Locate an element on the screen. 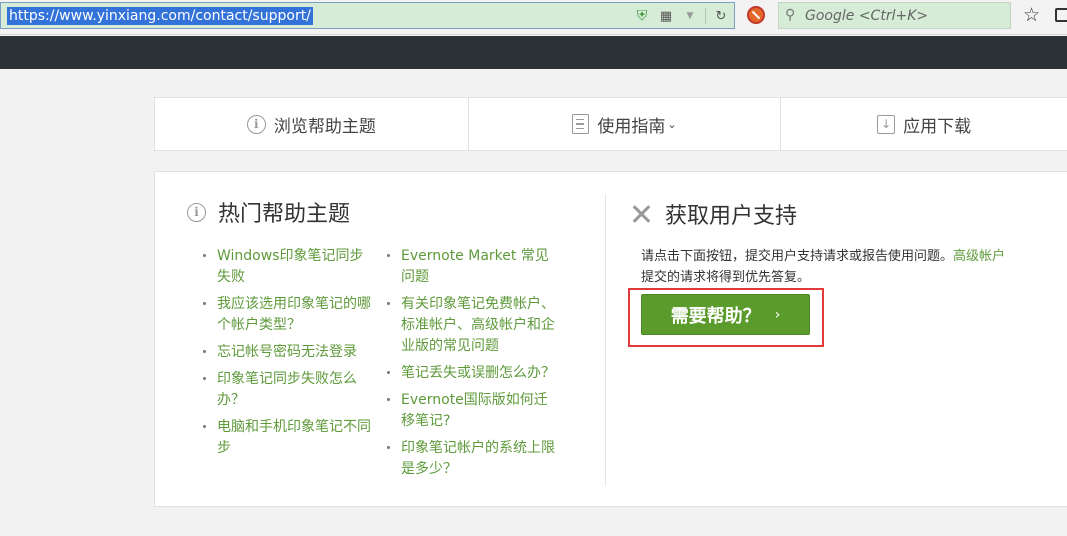  dropdown-arrow-icon: ▼ is located at coordinates (690, 16).